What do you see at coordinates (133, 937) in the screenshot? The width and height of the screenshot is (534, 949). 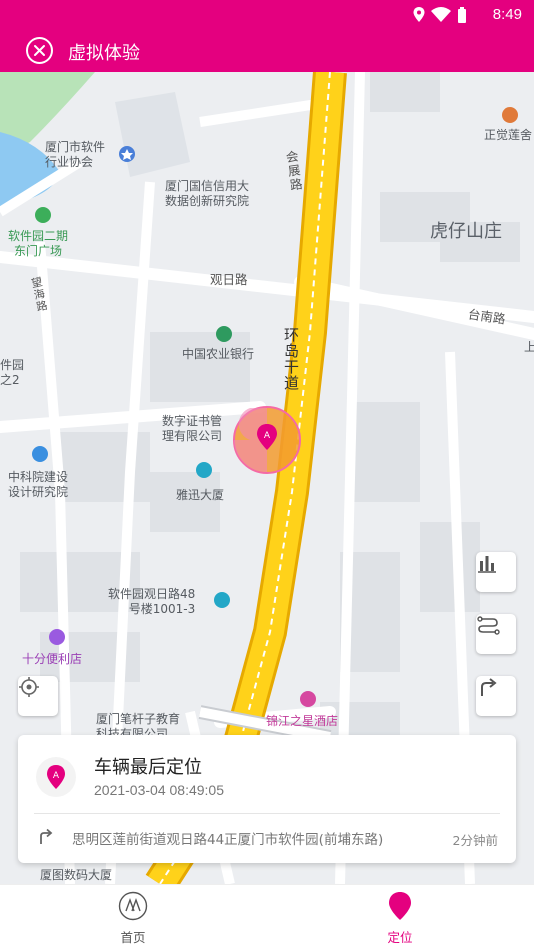 I see `nav-label-home: 首页` at bounding box center [133, 937].